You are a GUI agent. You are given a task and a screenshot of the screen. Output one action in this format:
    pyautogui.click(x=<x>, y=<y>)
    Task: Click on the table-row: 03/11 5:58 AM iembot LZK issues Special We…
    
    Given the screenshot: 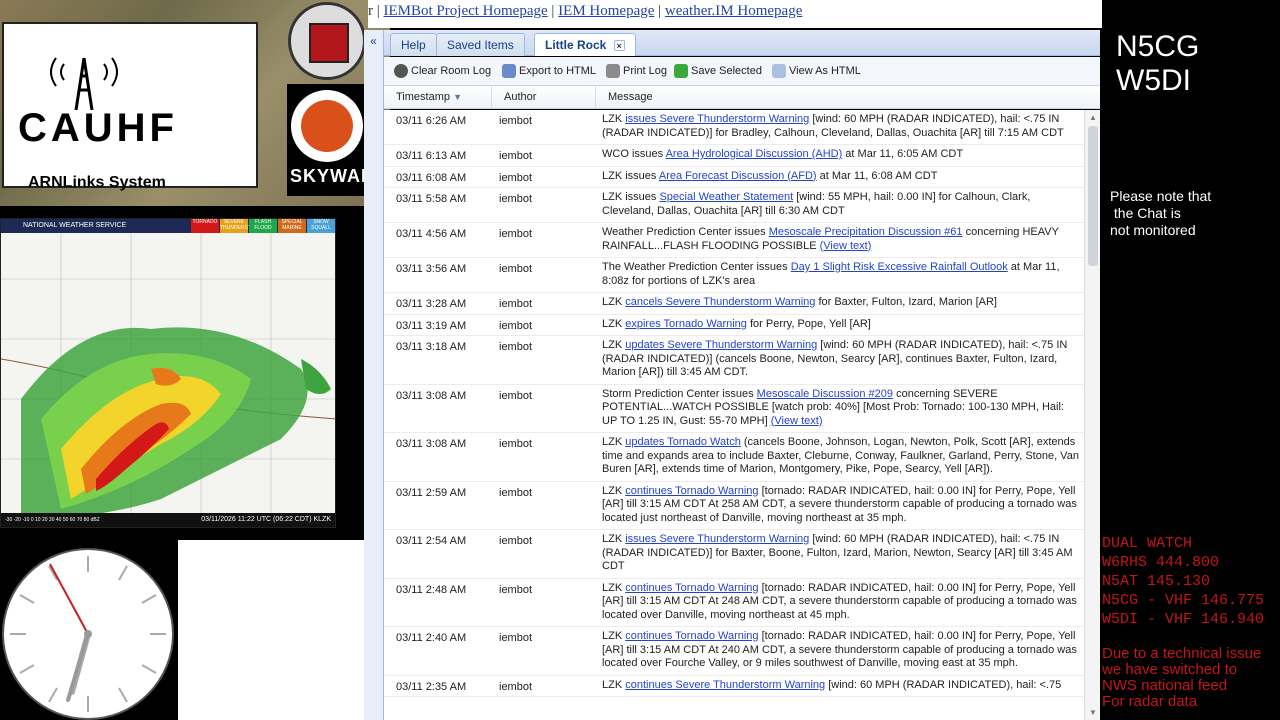 What is the action you would take?
    pyautogui.click(x=742, y=205)
    